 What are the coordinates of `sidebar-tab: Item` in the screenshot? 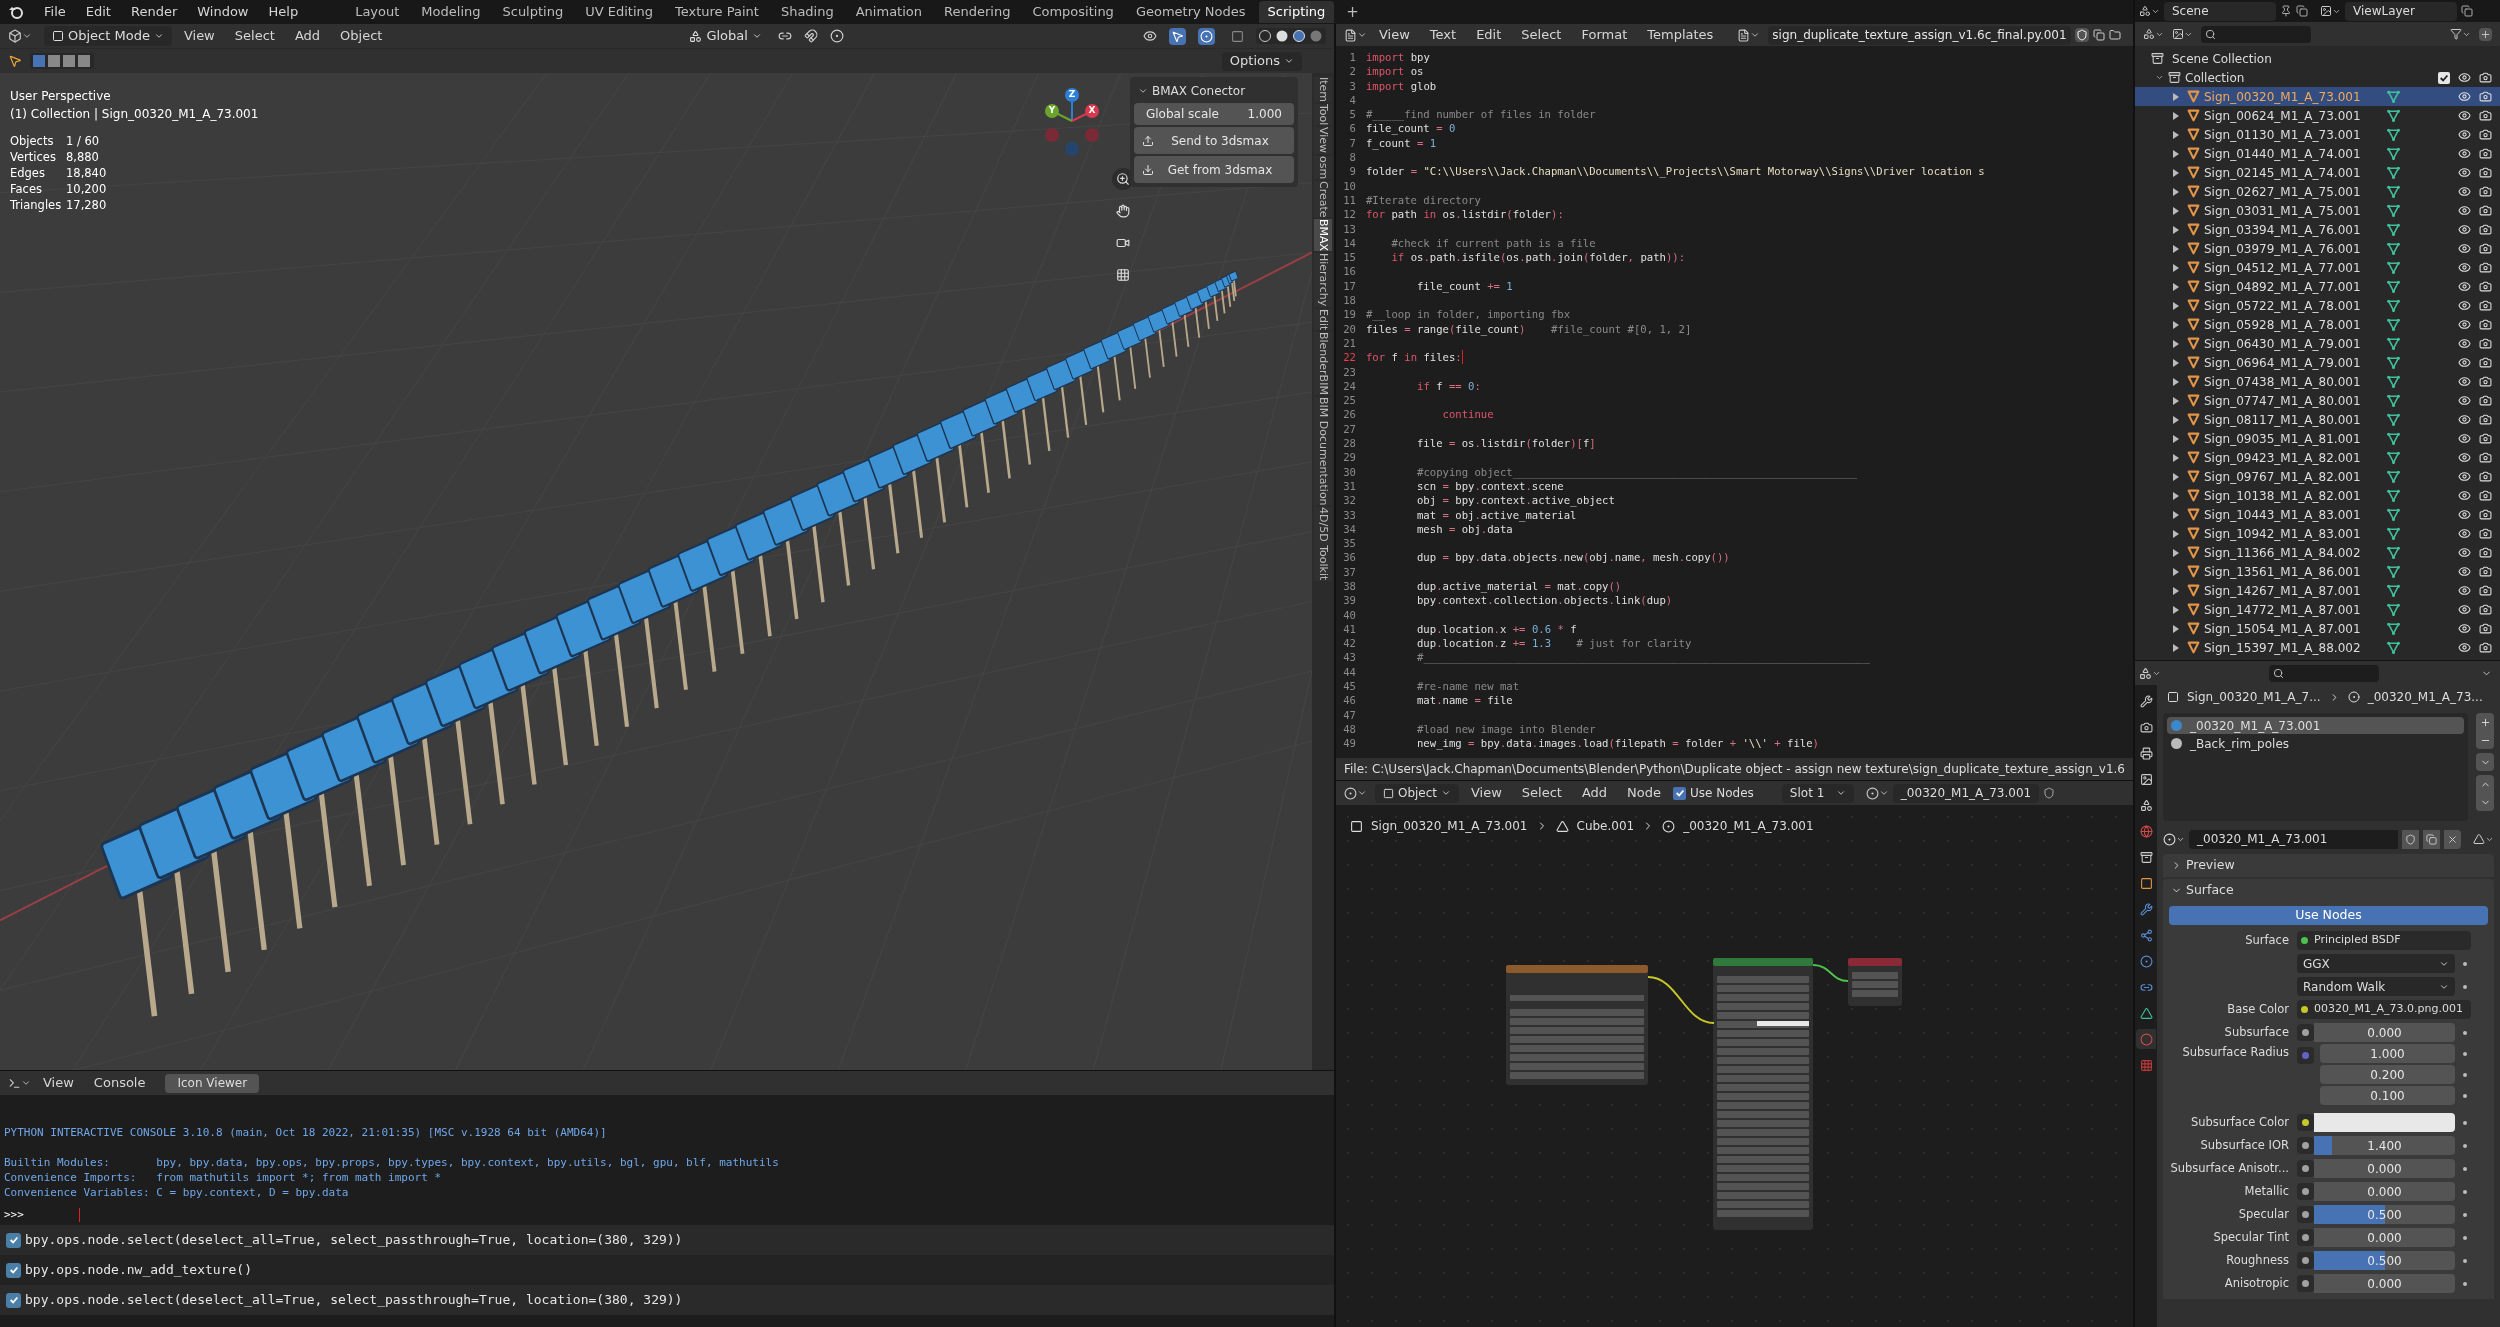 It's located at (1322, 90).